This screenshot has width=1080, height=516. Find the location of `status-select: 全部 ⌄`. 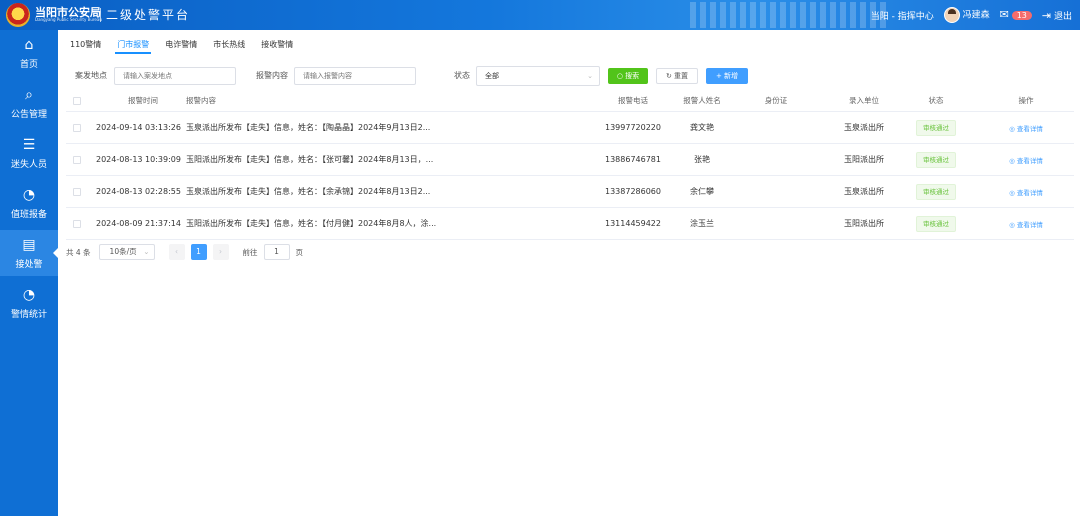

status-select: 全部 ⌄ is located at coordinates (538, 76).